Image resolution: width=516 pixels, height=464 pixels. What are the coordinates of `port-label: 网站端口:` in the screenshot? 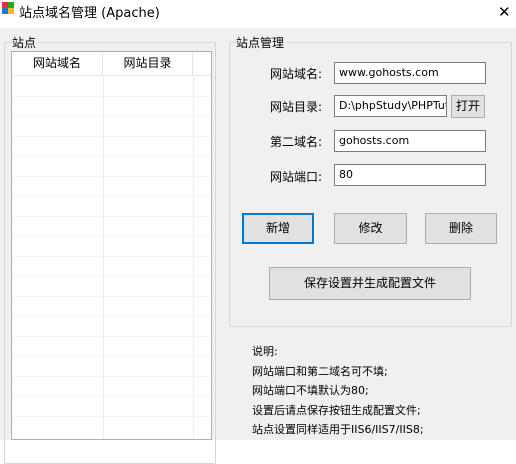 It's located at (296, 177).